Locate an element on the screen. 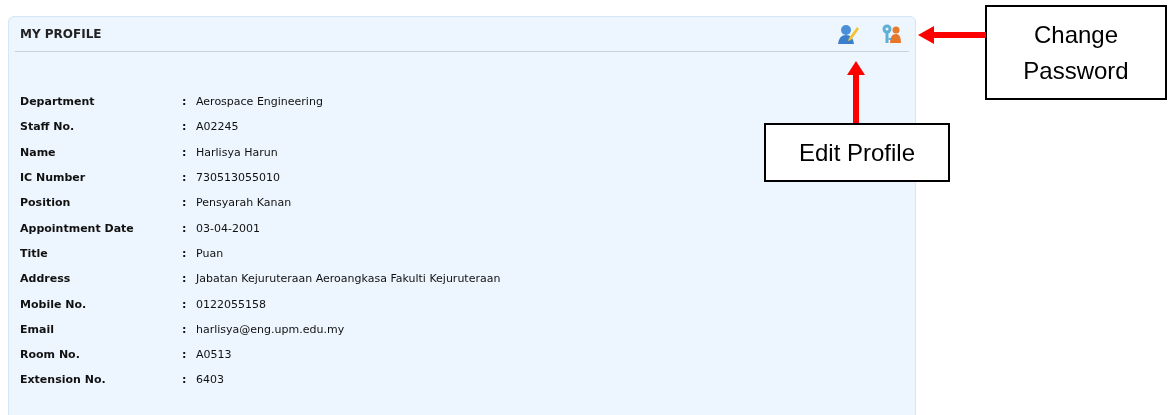 The height and width of the screenshot is (415, 1168). field-value: 03-04-2001 is located at coordinates (228, 228).